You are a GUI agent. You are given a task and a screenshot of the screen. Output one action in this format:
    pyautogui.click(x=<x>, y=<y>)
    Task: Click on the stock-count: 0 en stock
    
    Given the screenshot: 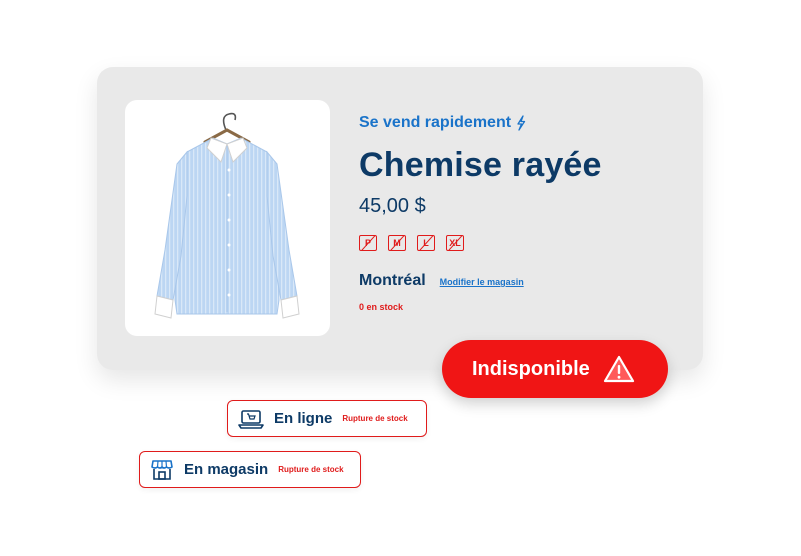 What is the action you would take?
    pyautogui.click(x=381, y=307)
    